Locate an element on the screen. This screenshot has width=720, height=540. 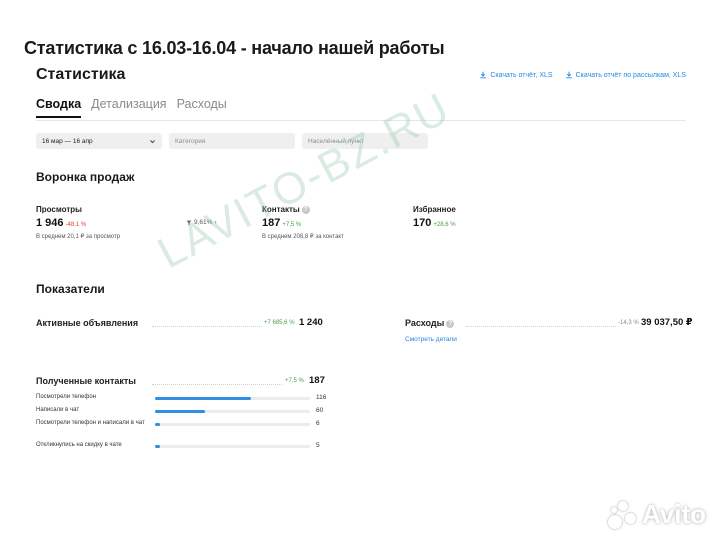
views-delta: -48.1 % is located at coordinates (76, 225).